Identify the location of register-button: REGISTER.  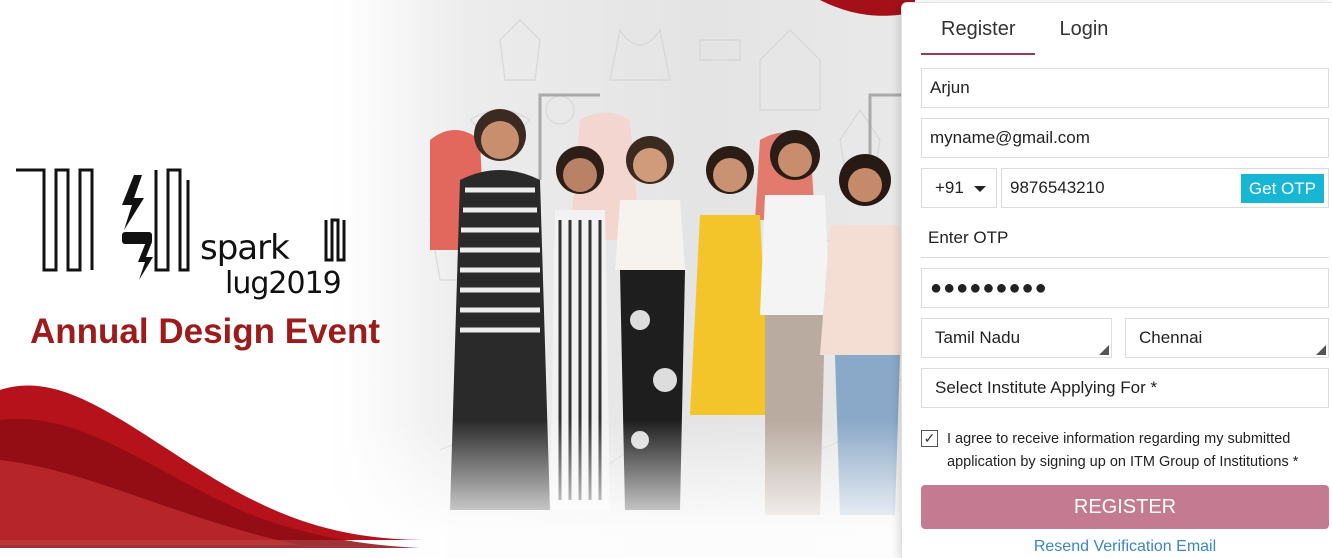
(1125, 507).